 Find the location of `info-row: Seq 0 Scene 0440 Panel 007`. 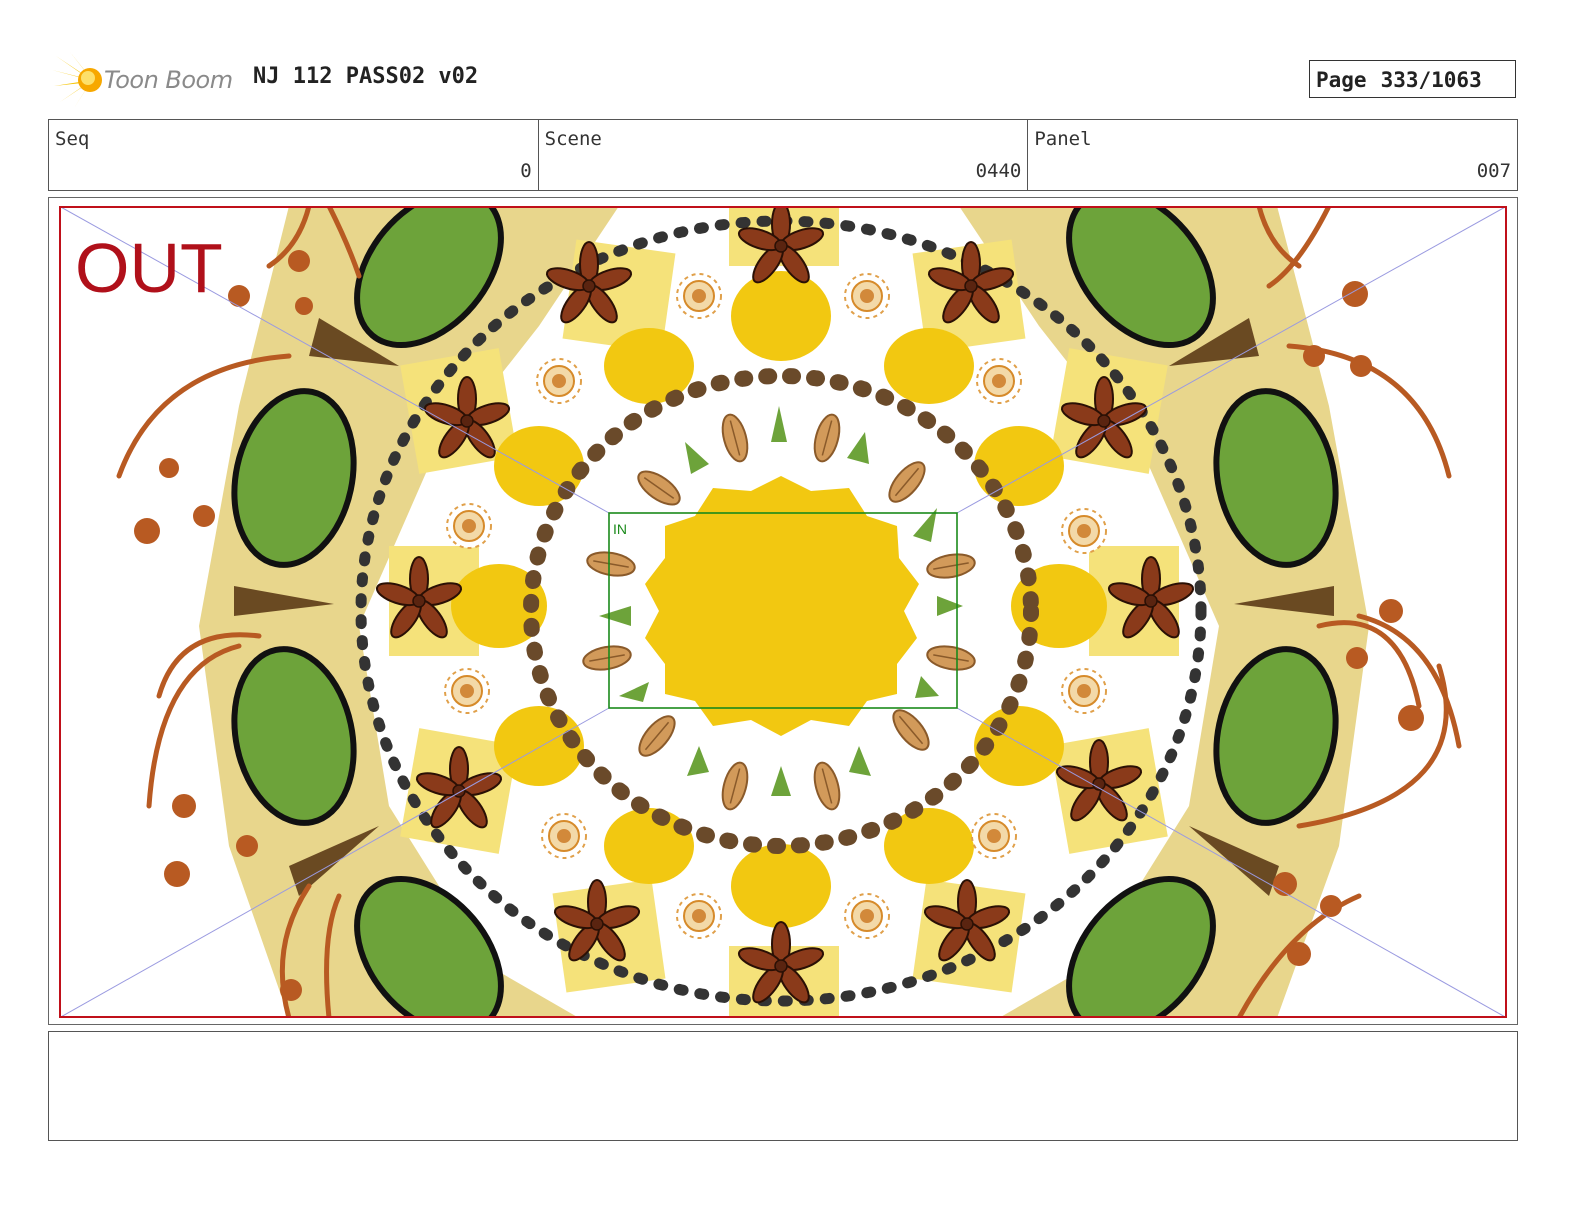

info-row: Seq 0 Scene 0440 Panel 007 is located at coordinates (783, 155).